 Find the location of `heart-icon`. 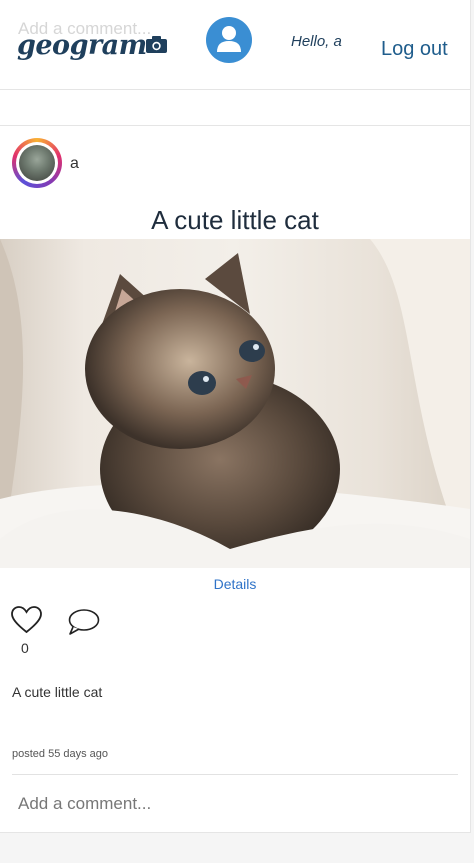

heart-icon is located at coordinates (26, 620).